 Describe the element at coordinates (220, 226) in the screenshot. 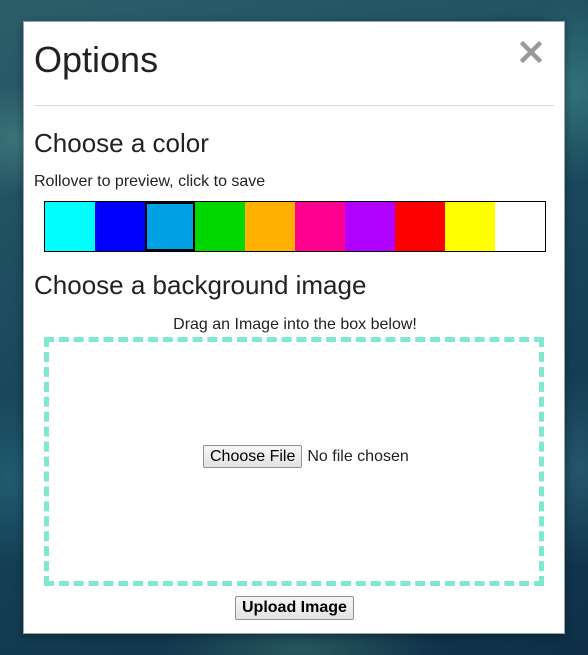

I see `color-swatch-green` at that location.